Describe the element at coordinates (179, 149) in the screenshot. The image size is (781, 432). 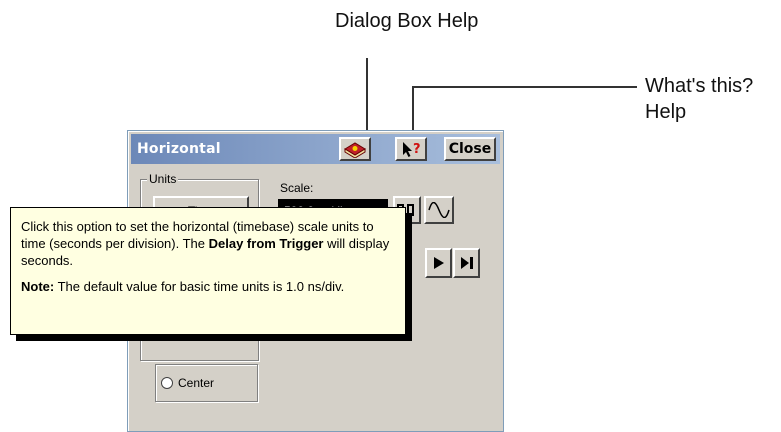
I see `dialog-title: Horizontal` at that location.